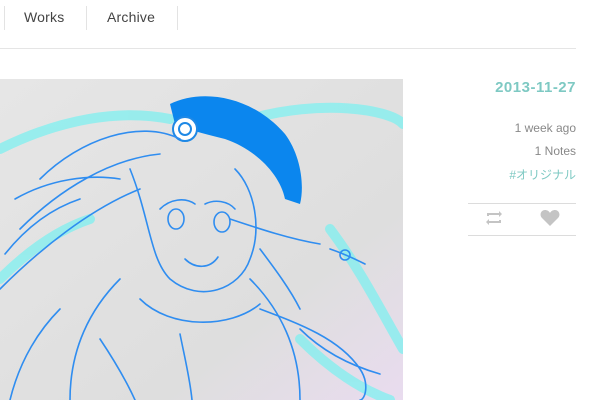  Describe the element at coordinates (288, 48) in the screenshot. I see `header-divider` at that location.